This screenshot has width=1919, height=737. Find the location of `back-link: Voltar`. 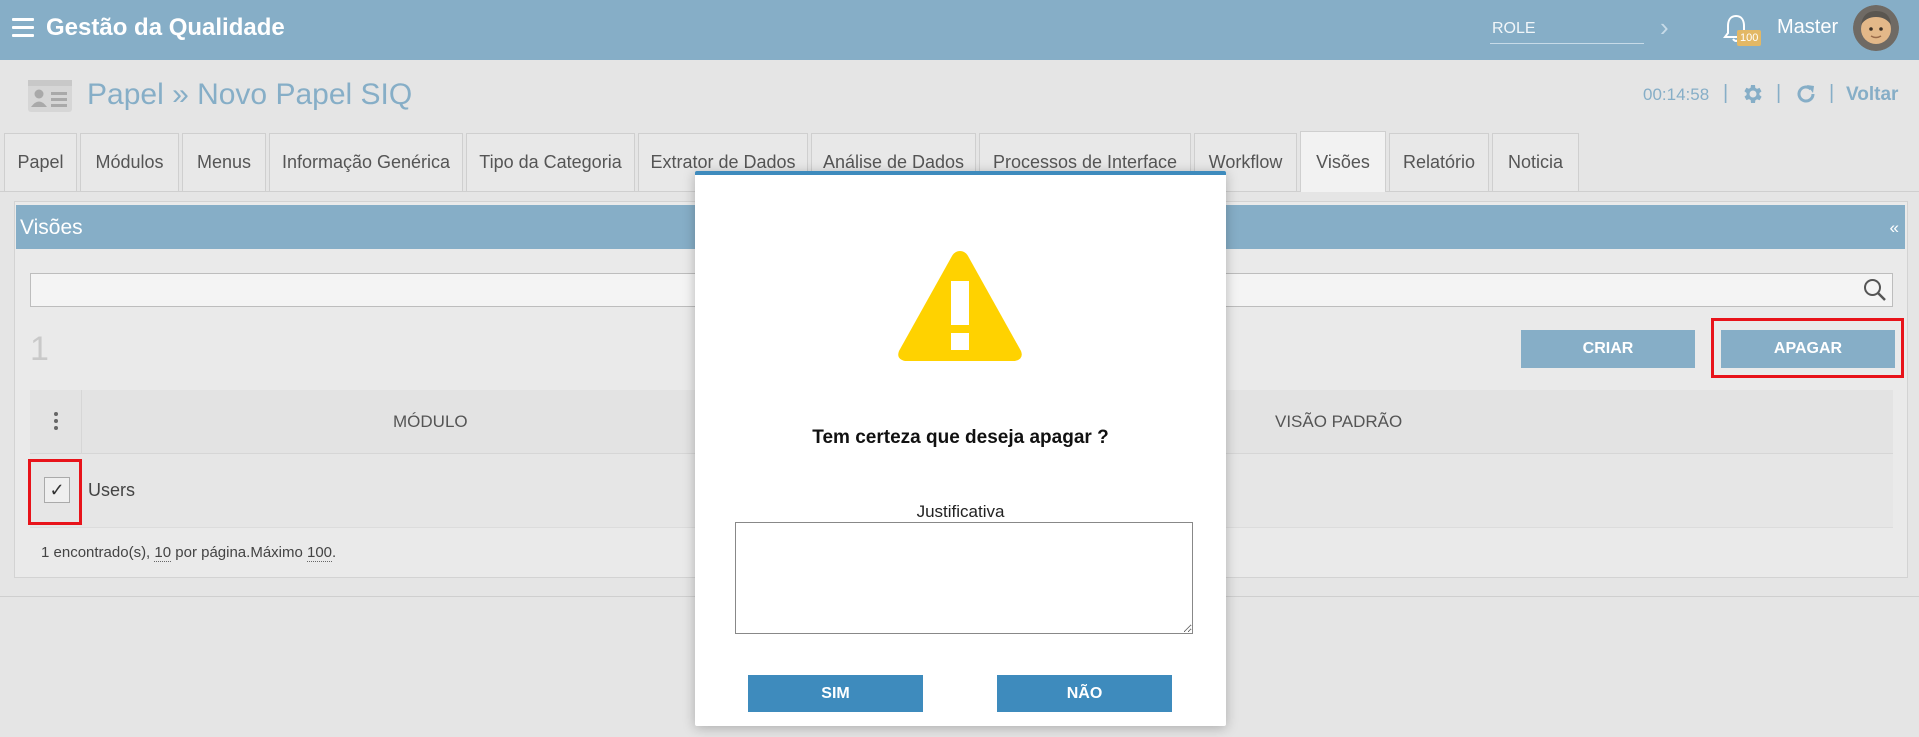

back-link: Voltar is located at coordinates (1872, 95).